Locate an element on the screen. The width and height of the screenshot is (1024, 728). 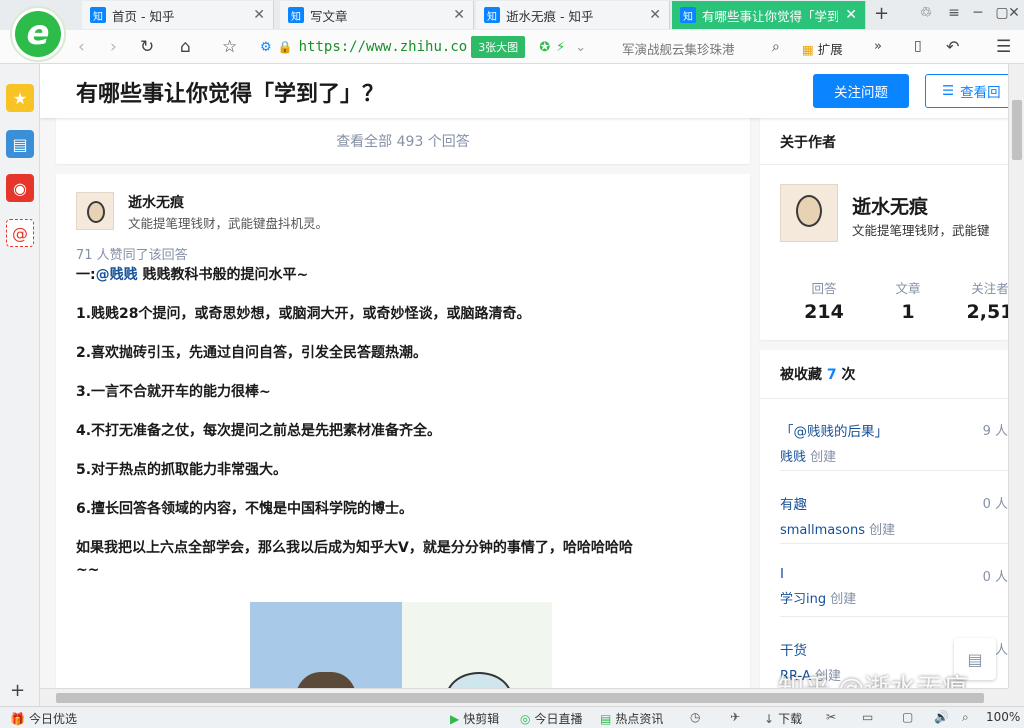
horizontal-scrollbar is located at coordinates (524, 697).